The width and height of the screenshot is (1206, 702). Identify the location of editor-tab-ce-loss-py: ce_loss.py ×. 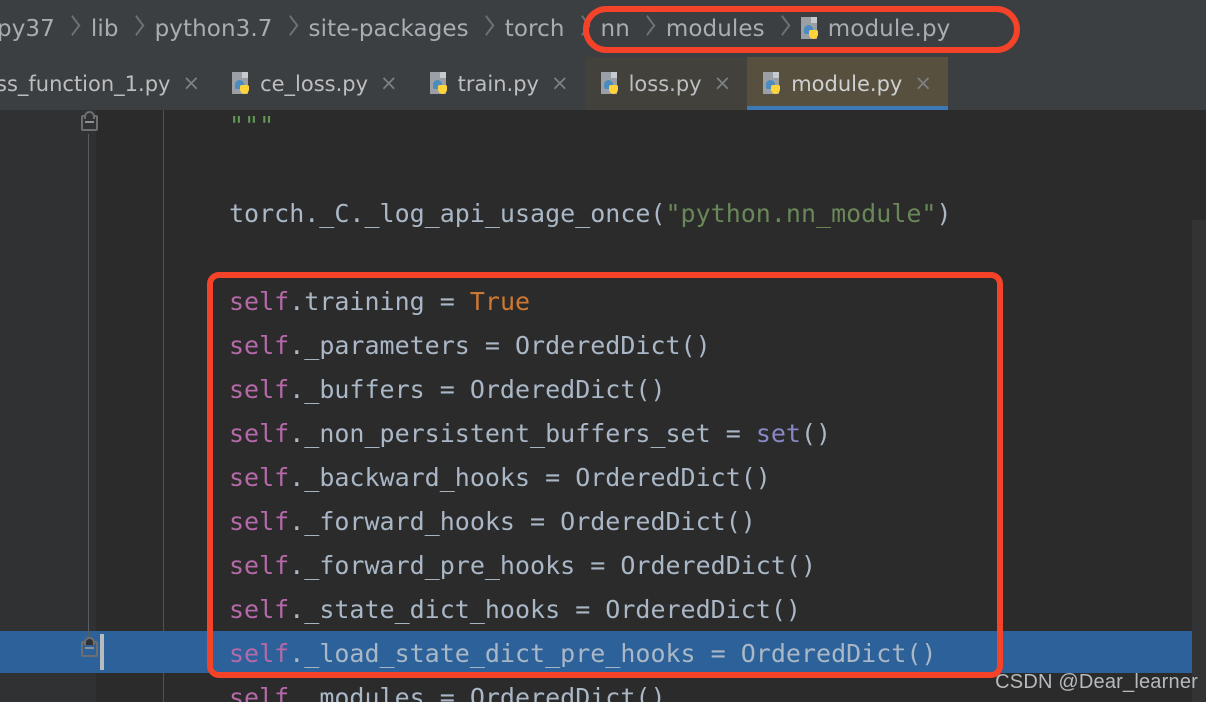
(315, 83).